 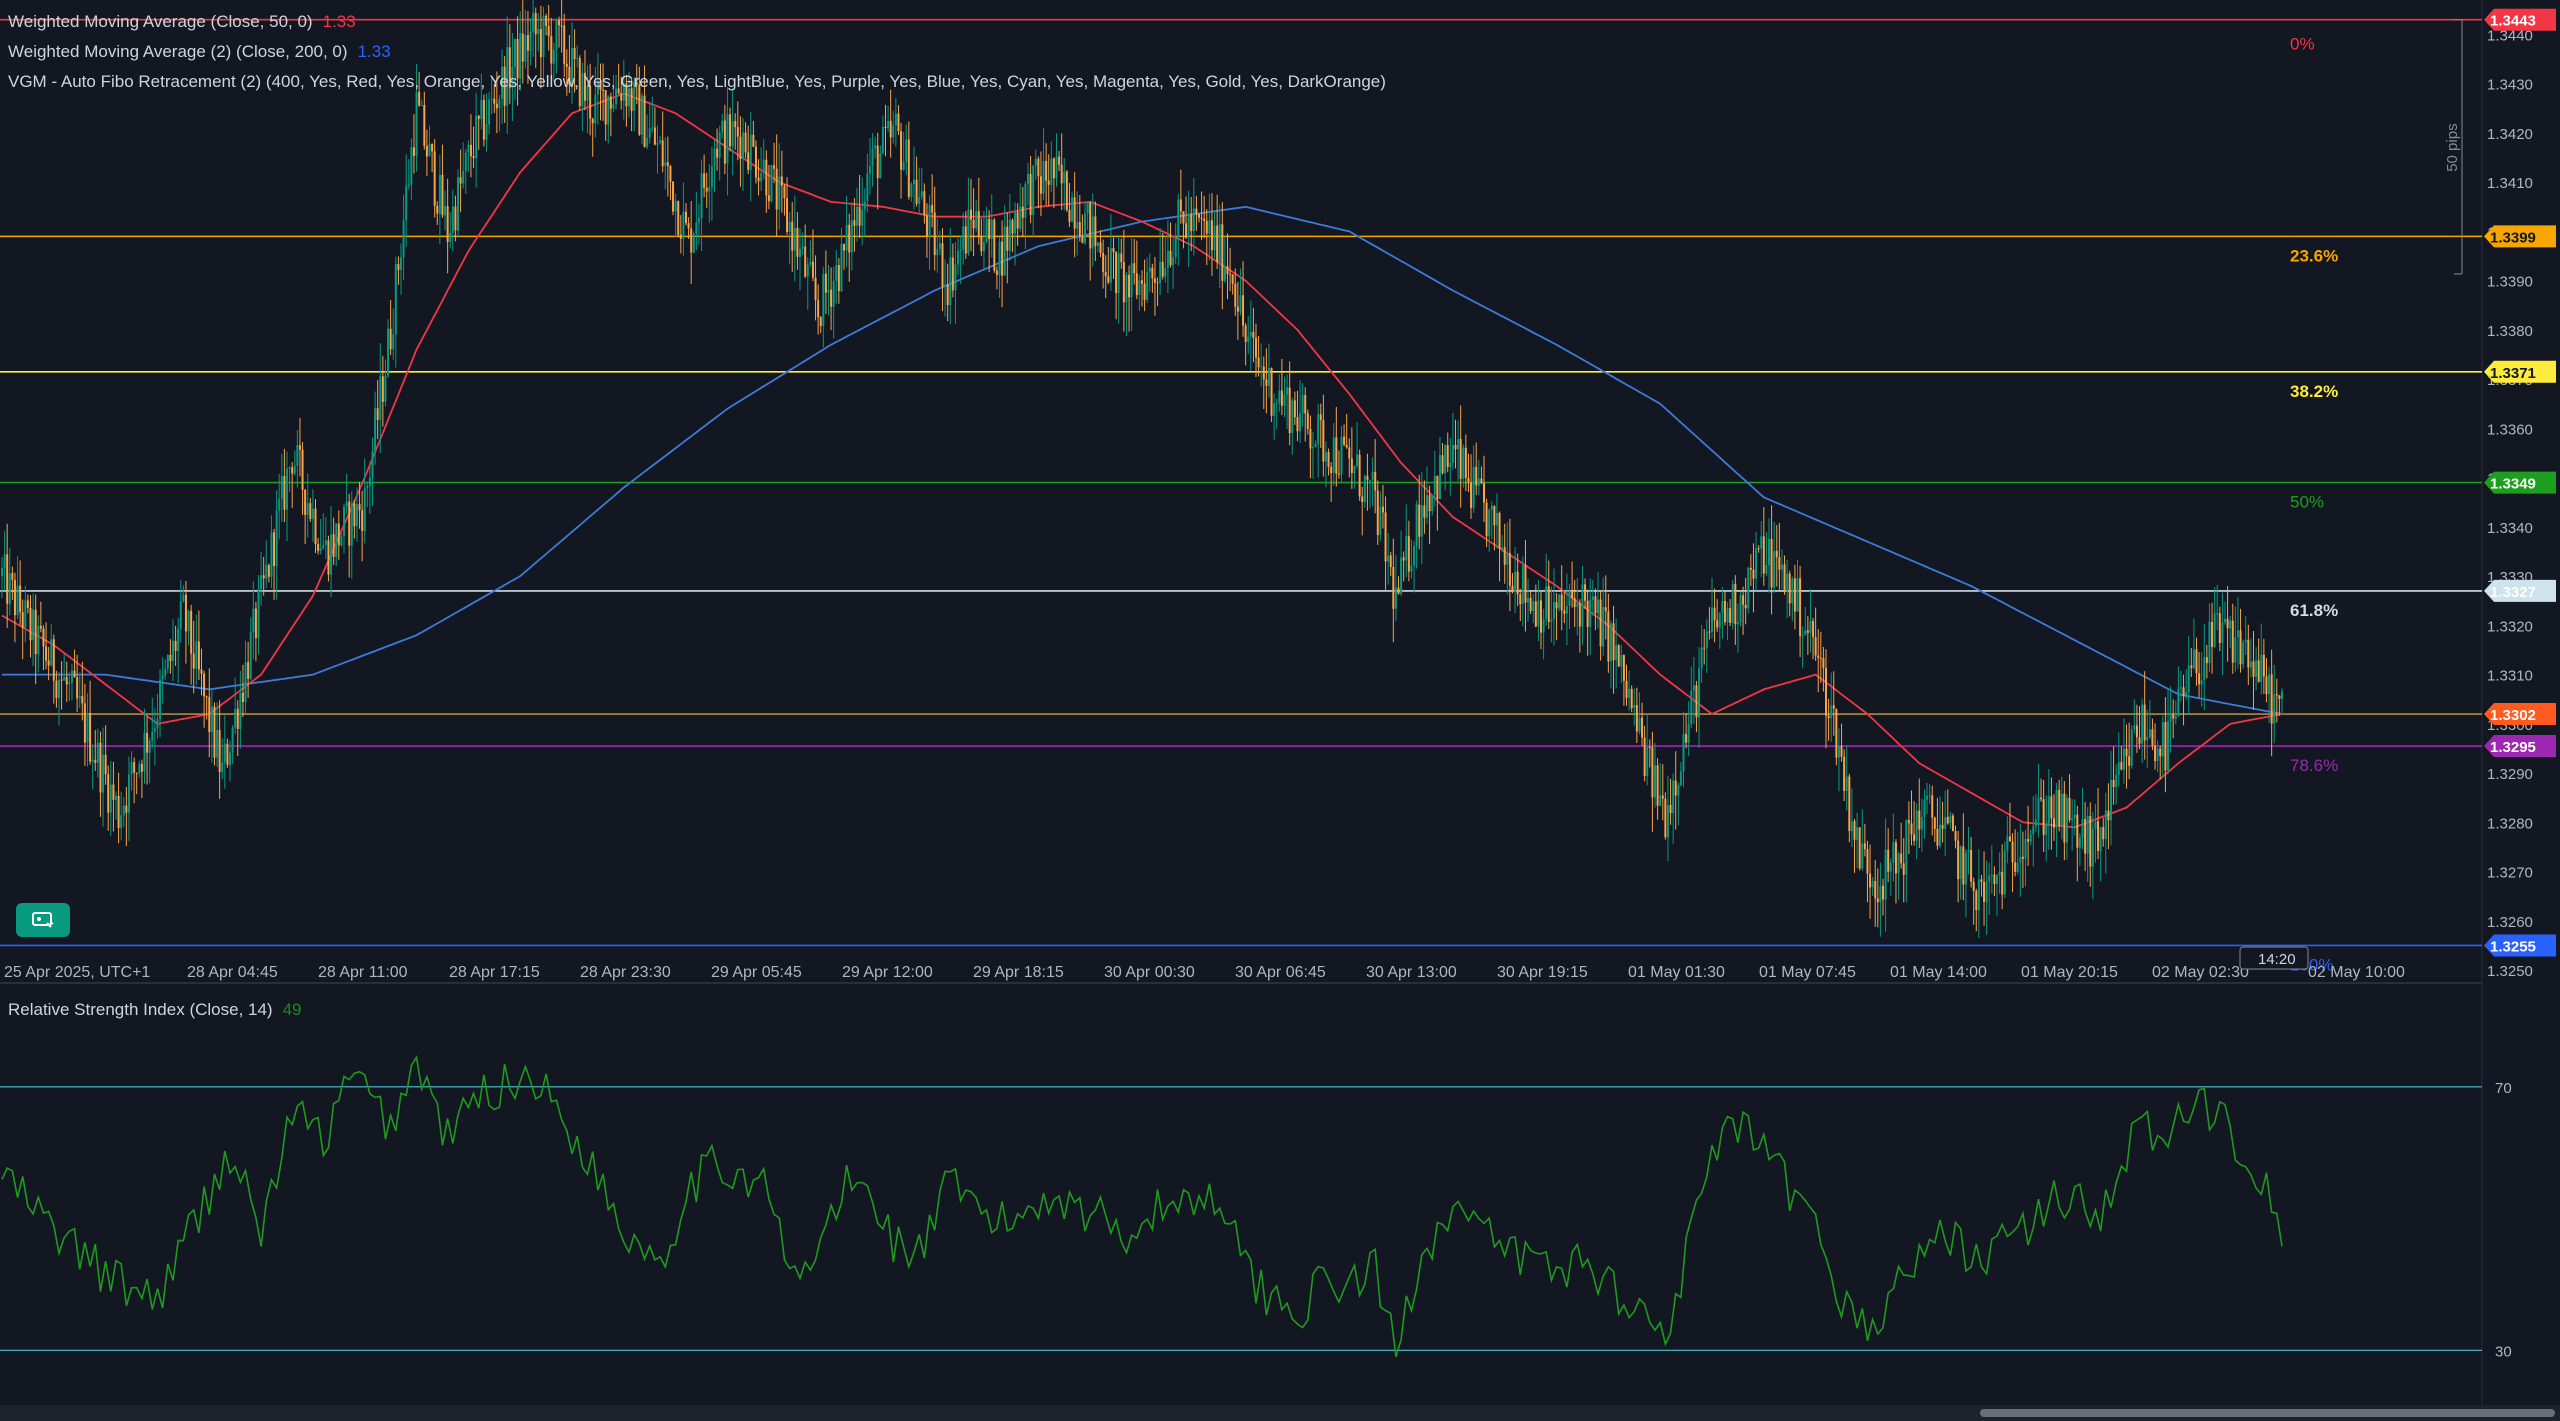 I want to click on price-tag-50: 1.3349, so click(x=2520, y=482).